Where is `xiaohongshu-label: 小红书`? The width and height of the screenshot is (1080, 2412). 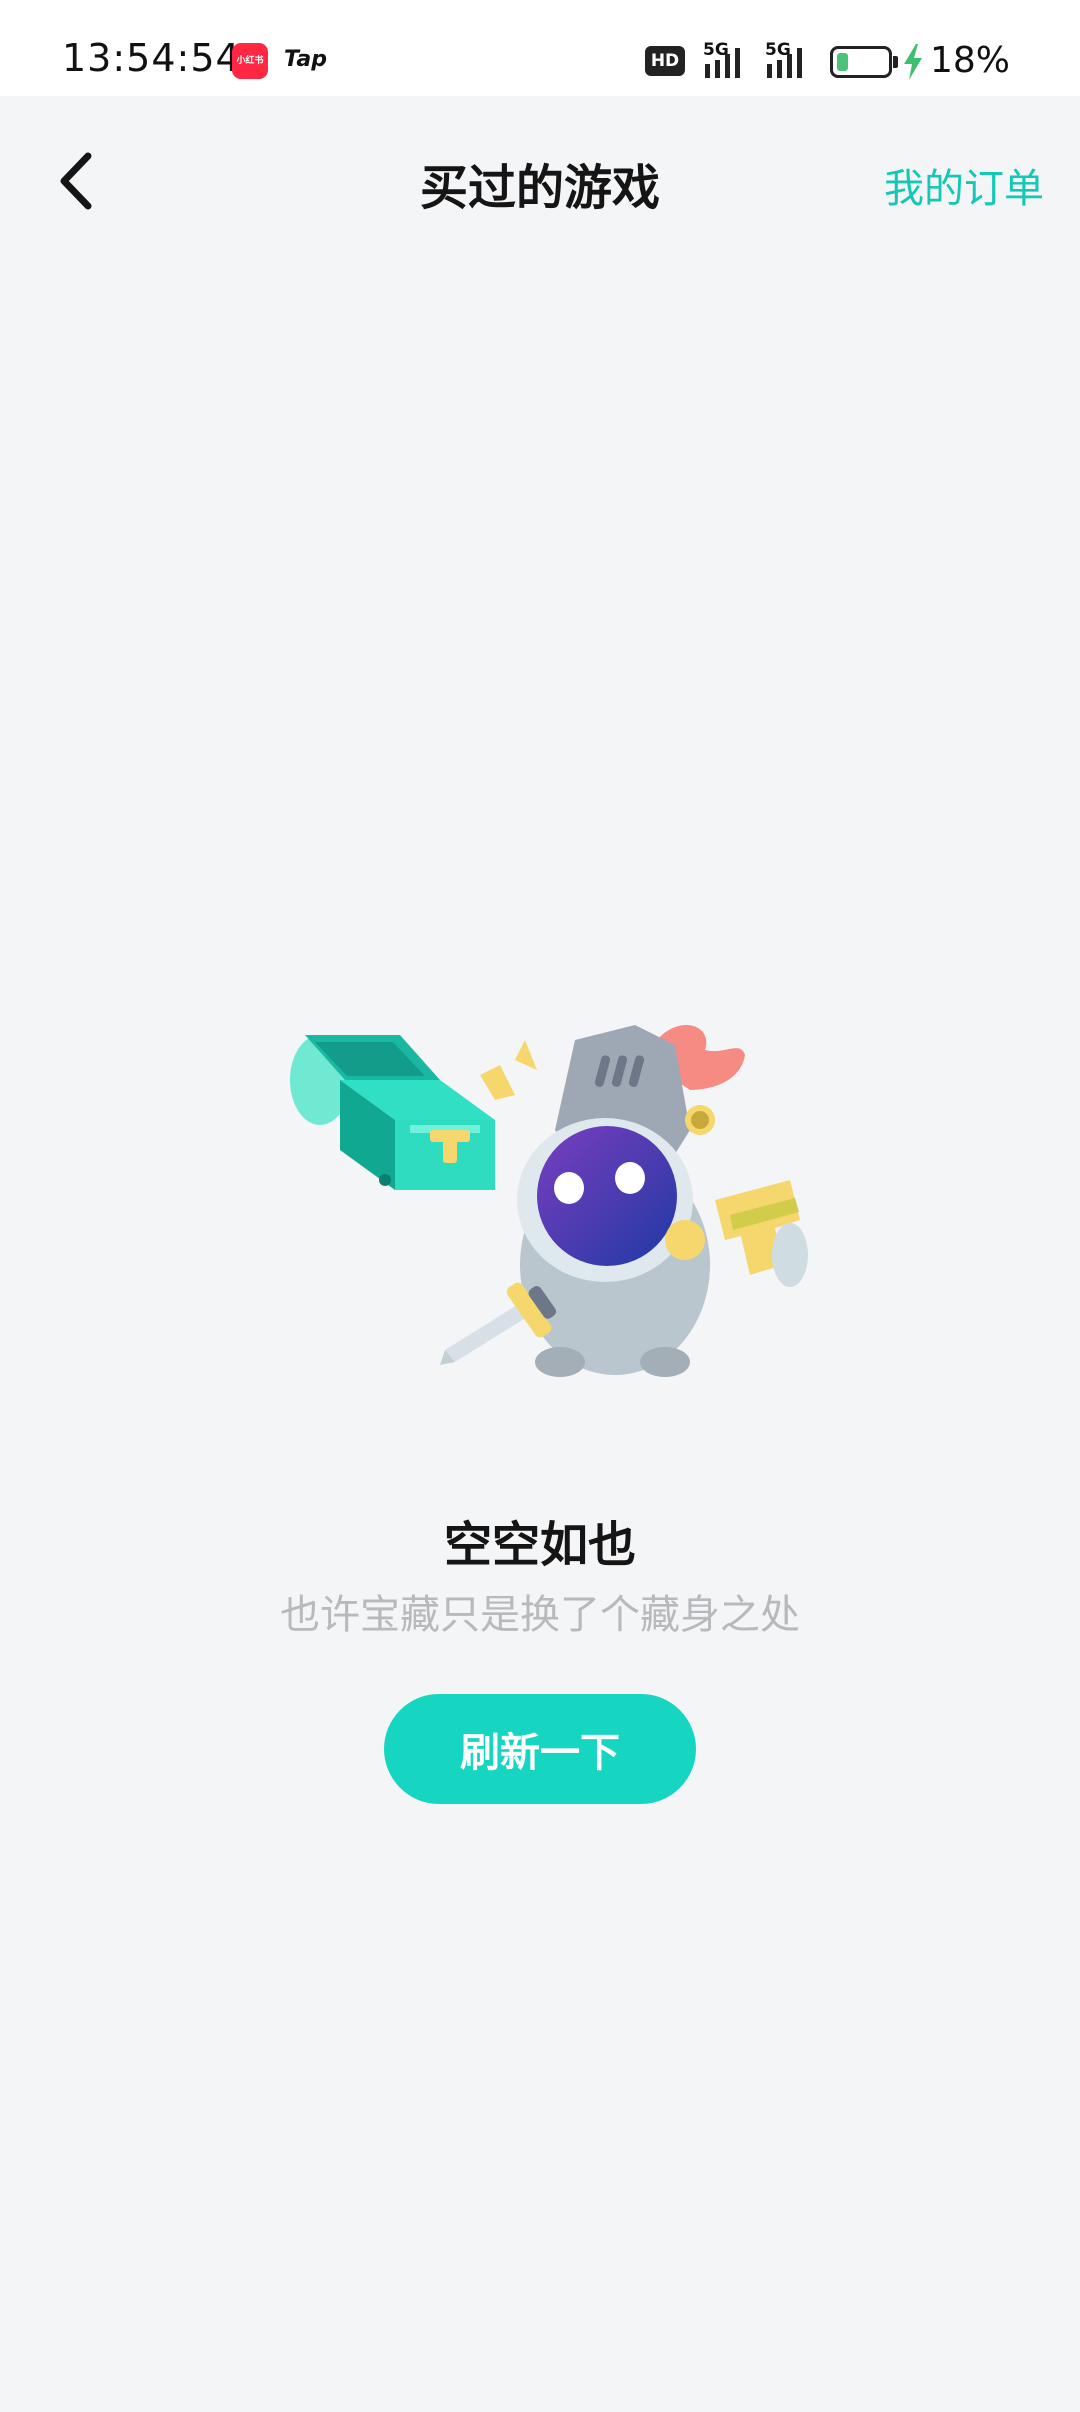
xiaohongshu-label: 小红书 is located at coordinates (250, 61).